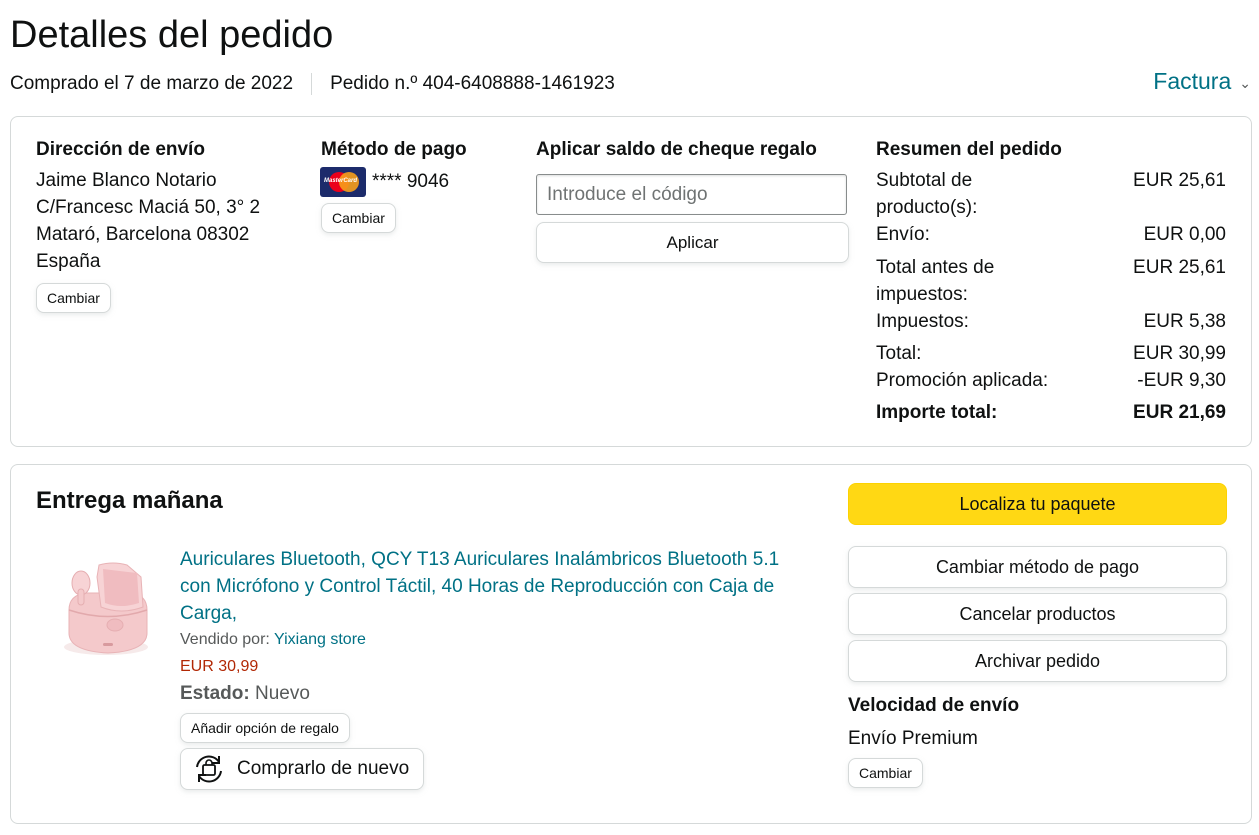 This screenshot has width=1259, height=835. Describe the element at coordinates (1037, 504) in the screenshot. I see `track-package-button: Localiza tu paquete` at that location.